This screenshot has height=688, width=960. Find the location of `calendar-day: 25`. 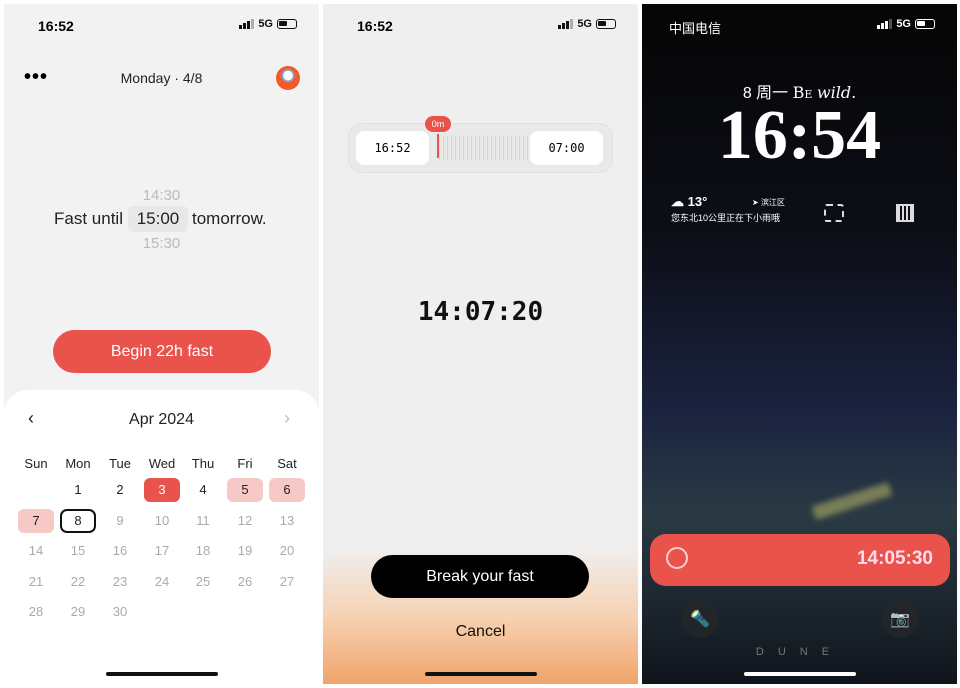

calendar-day: 25 is located at coordinates (203, 582).